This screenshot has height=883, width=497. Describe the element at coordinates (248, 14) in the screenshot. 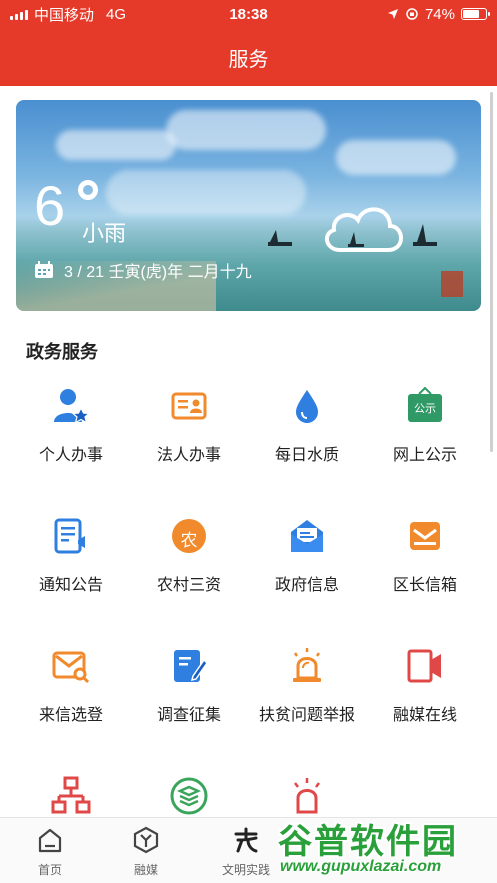

I see `status-bar: 中国移动 4G 18:38 74%` at that location.